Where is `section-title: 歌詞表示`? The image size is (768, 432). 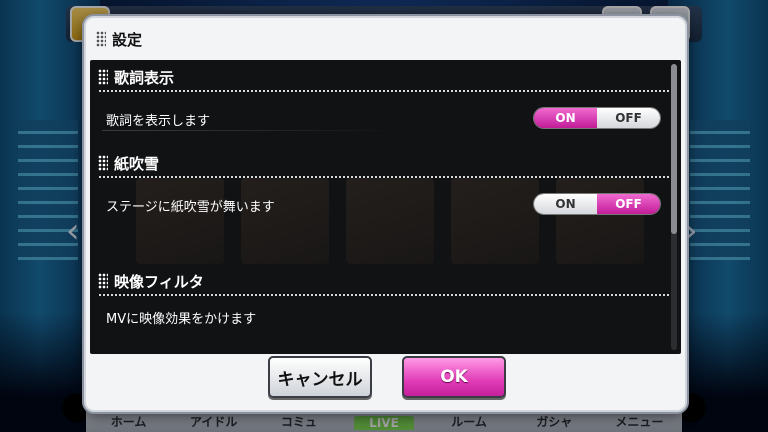 section-title: 歌詞表示 is located at coordinates (144, 77).